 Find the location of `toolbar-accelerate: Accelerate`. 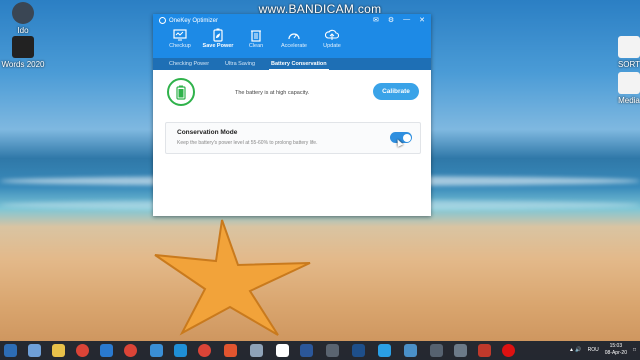

toolbar-accelerate: Accelerate is located at coordinates (294, 38).